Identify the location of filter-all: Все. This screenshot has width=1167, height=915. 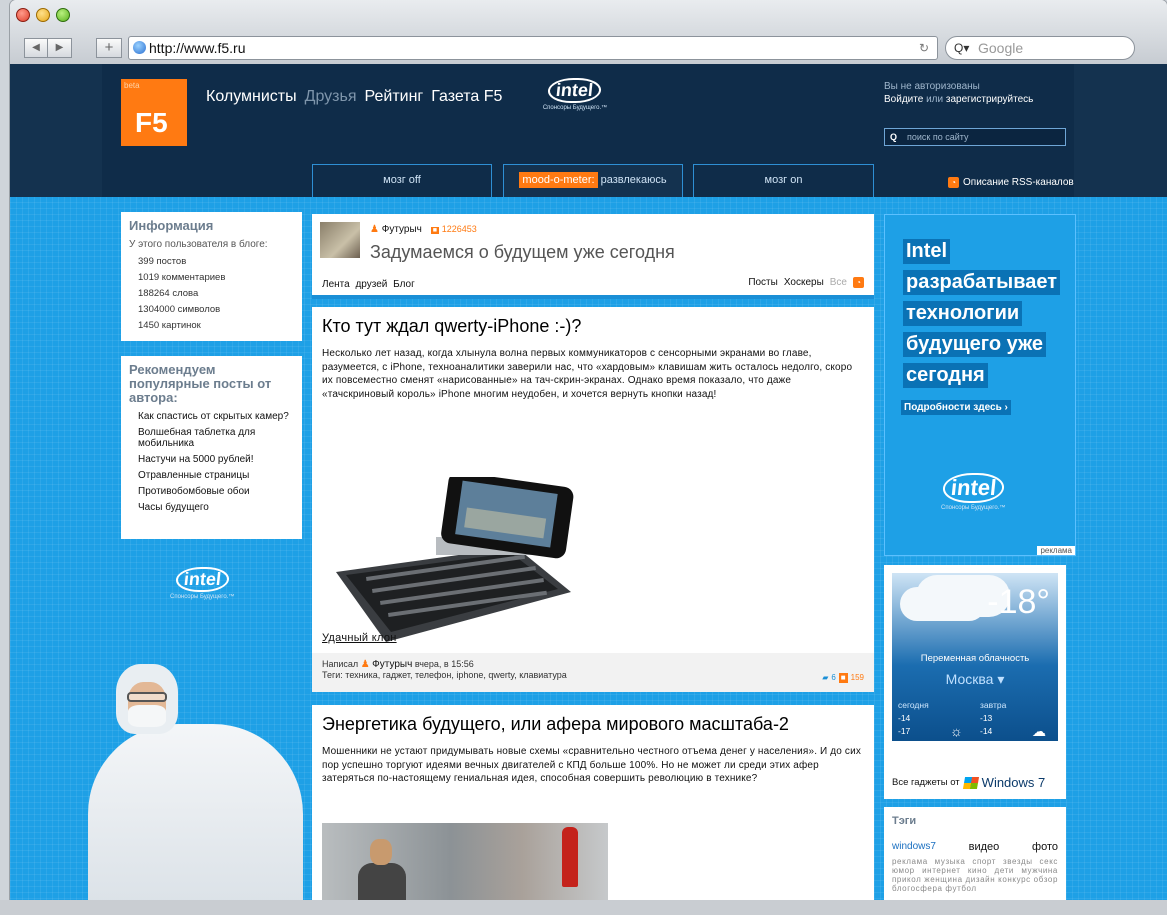
(838, 282).